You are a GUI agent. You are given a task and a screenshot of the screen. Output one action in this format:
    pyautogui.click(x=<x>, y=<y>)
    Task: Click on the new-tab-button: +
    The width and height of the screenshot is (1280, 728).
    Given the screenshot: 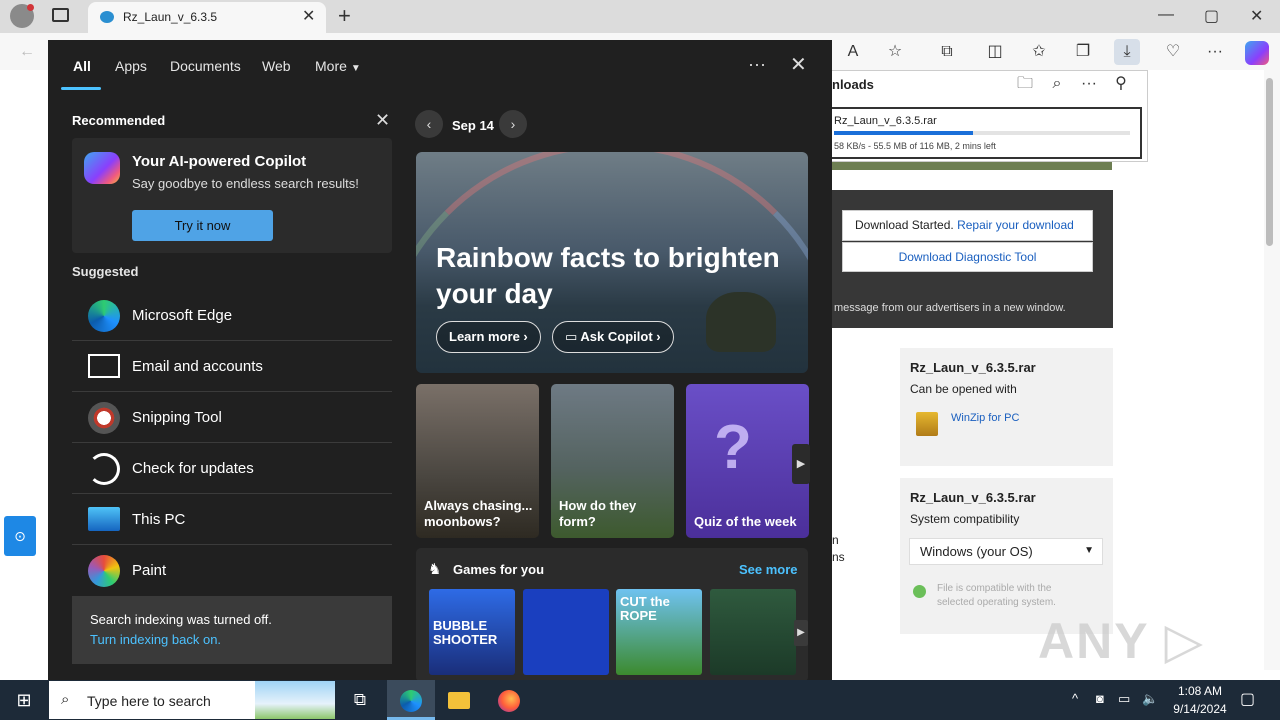 What is the action you would take?
    pyautogui.click(x=344, y=16)
    